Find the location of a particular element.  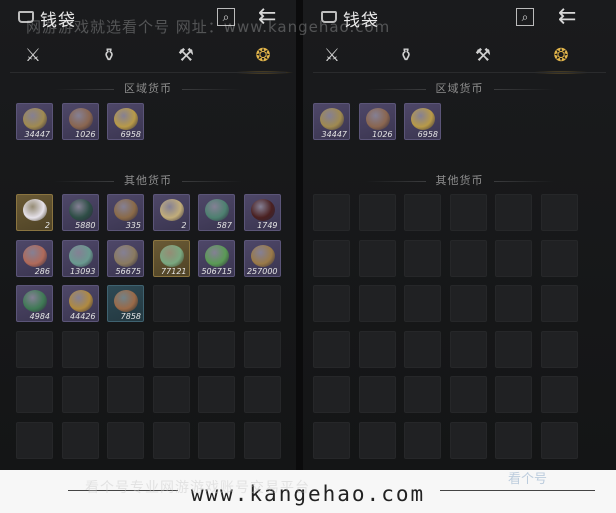

footer-slogan: 看个号专业网游游戏账号交易平台 is located at coordinates (197, 488).